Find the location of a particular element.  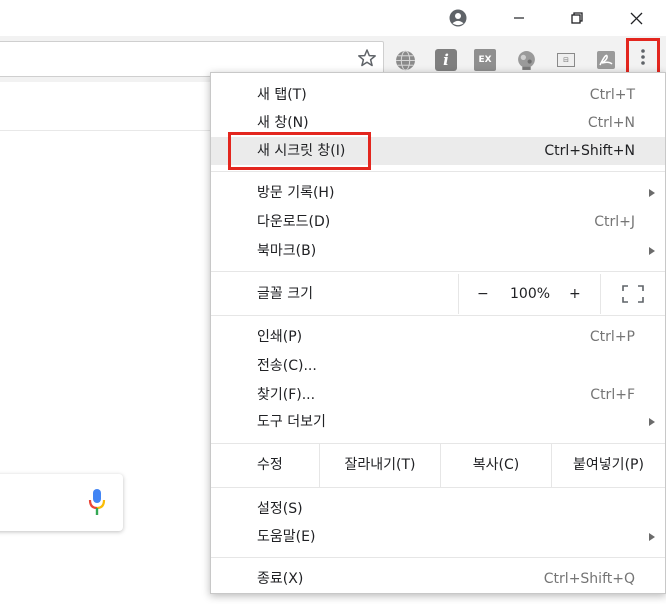

menu-item-settings: 설정(S) is located at coordinates (438, 509).